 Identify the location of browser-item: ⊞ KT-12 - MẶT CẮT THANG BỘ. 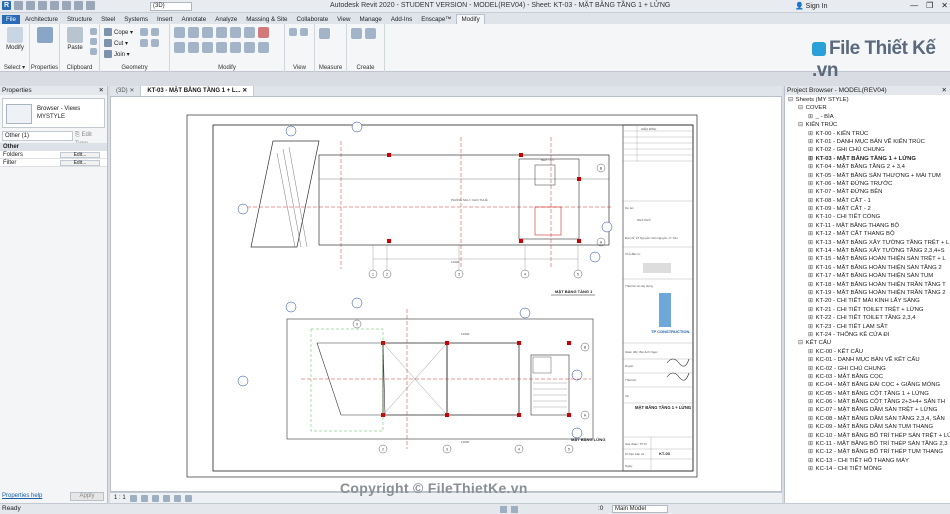
(867, 234).